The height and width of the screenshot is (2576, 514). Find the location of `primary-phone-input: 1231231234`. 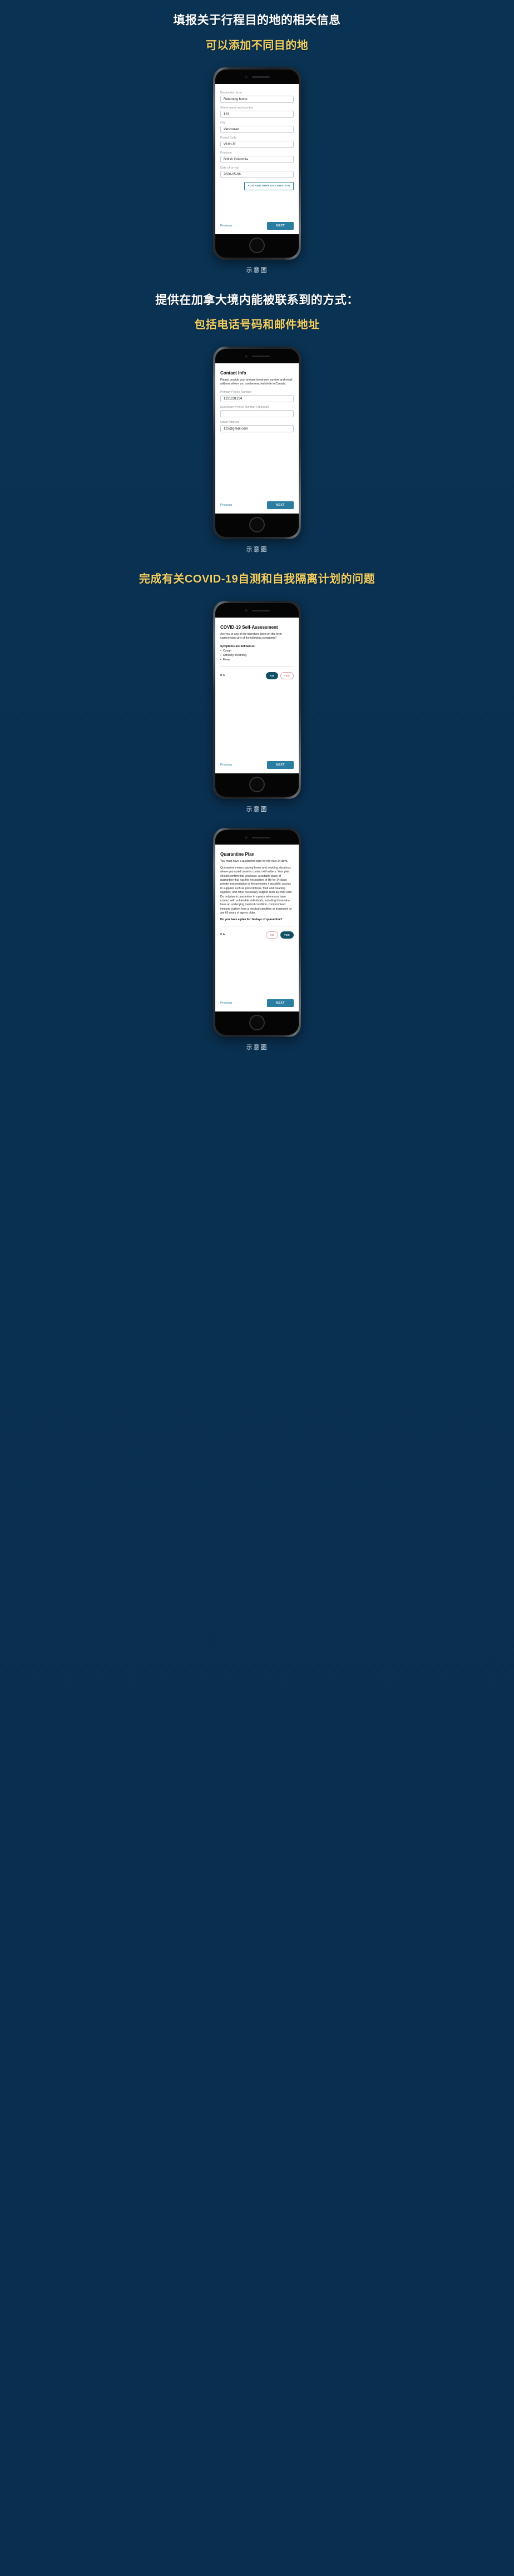

primary-phone-input: 1231231234 is located at coordinates (257, 399).